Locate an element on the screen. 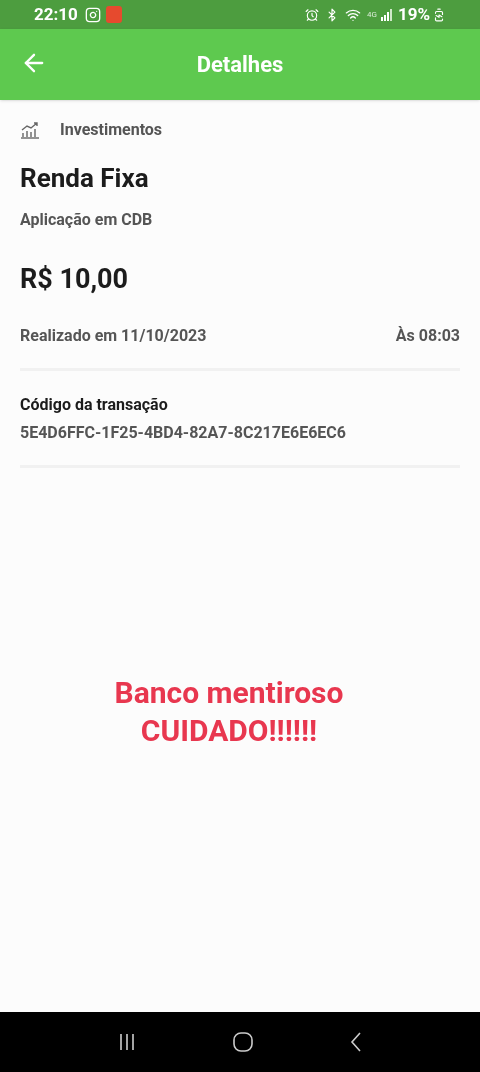 This screenshot has height=1072, width=480. status-time: 22:10 is located at coordinates (56, 14).